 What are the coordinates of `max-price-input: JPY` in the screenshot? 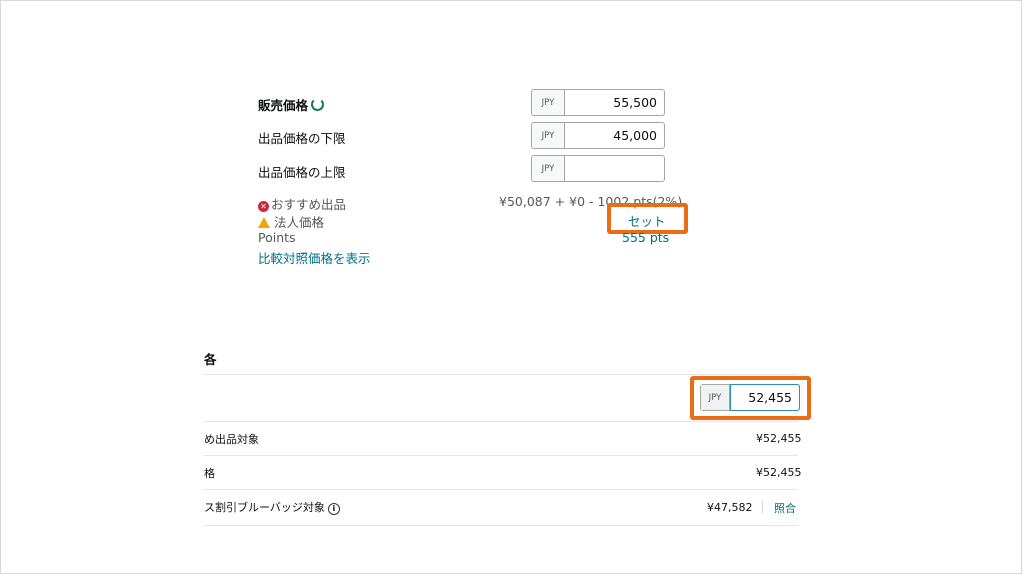 It's located at (598, 168).